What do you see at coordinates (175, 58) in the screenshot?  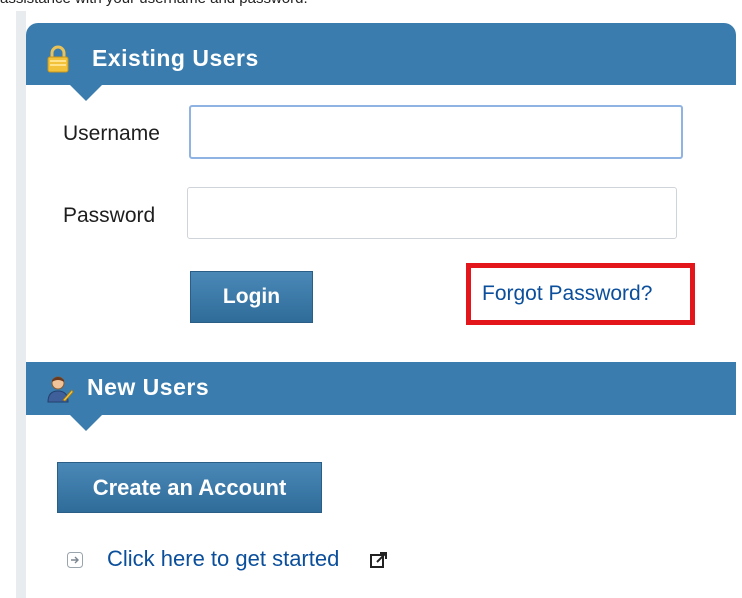 I see `existing-users-title: Existing Users` at bounding box center [175, 58].